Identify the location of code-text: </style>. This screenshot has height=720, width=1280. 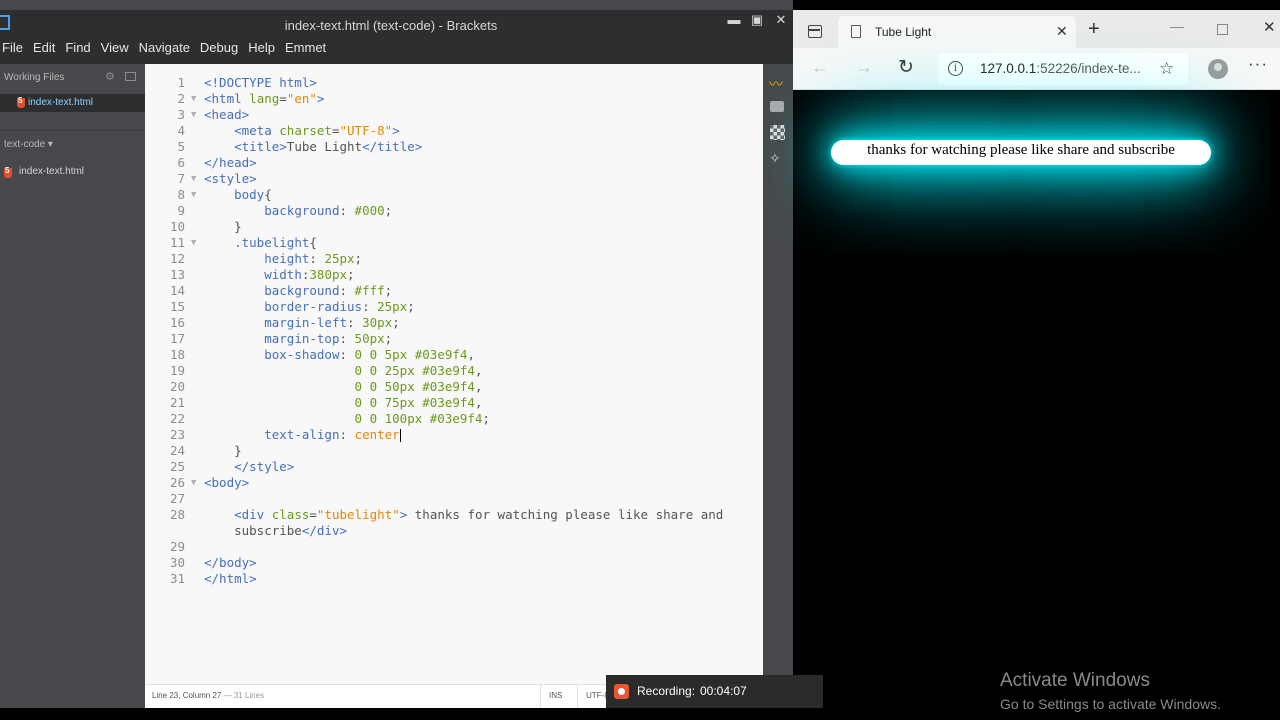
(249, 467).